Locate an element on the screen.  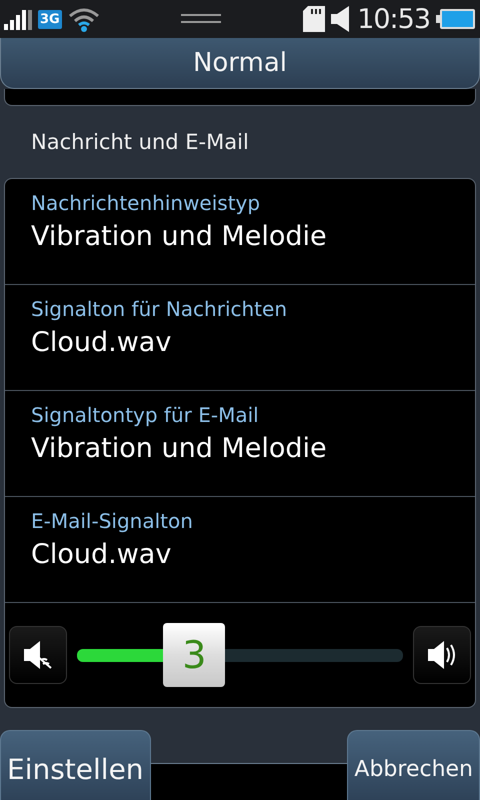
signal-icon is located at coordinates (18, 19).